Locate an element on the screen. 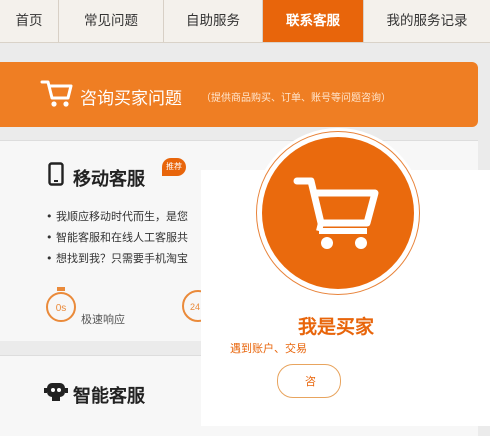  popup-title: 我是买家 is located at coordinates (336, 327).